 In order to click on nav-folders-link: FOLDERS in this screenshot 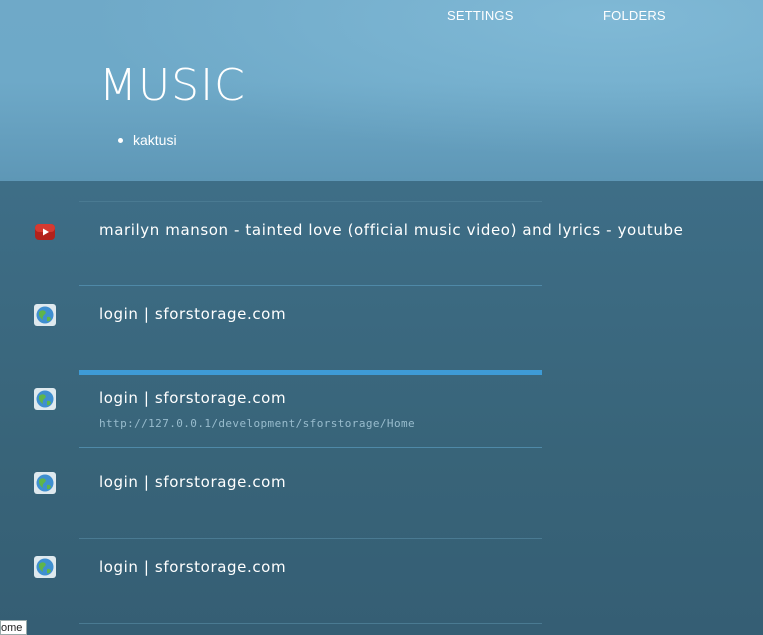, I will do `click(634, 15)`.